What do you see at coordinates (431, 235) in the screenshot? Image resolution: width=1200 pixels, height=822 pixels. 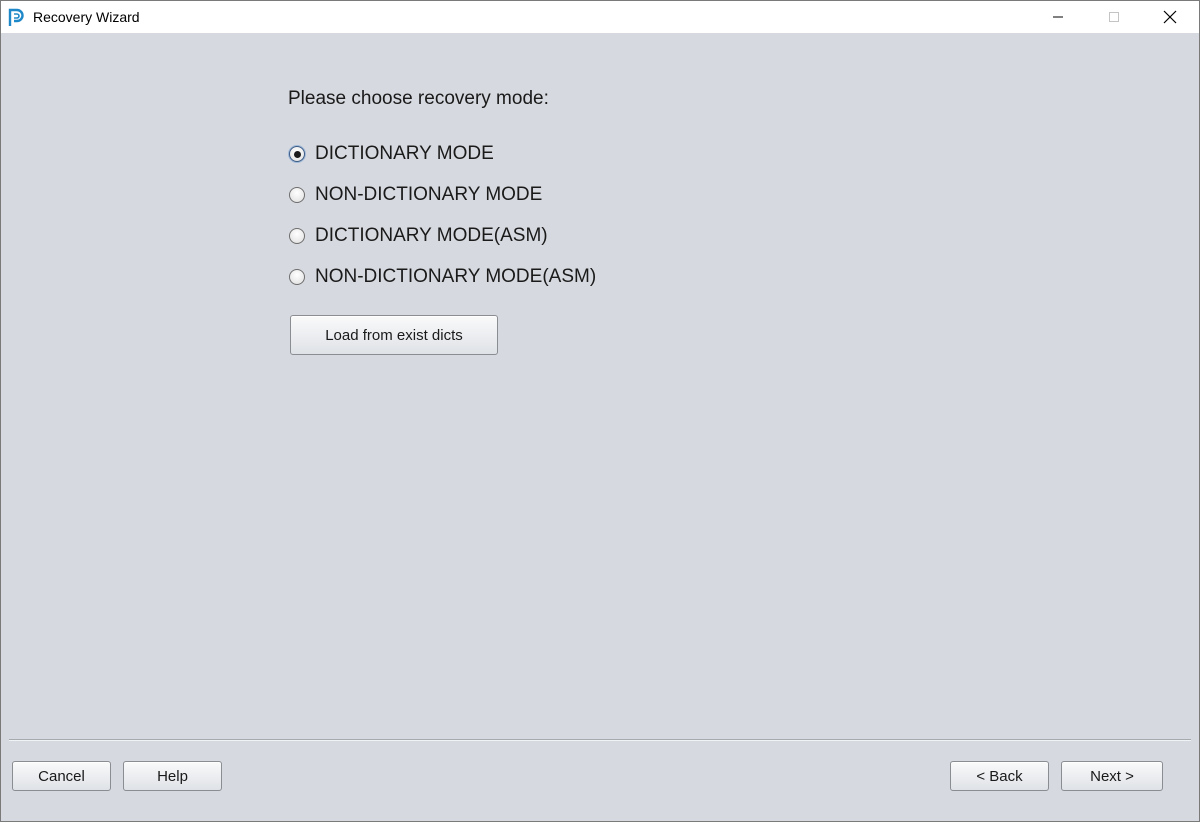 I see `radio-label: DICTIONARY MODE(ASM)` at bounding box center [431, 235].